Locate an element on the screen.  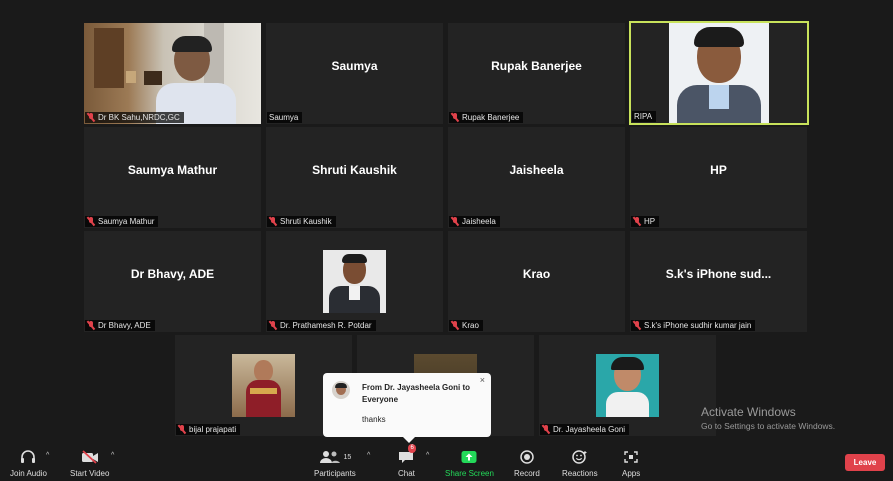
participant-display-name: HP is located at coordinates (718, 170).